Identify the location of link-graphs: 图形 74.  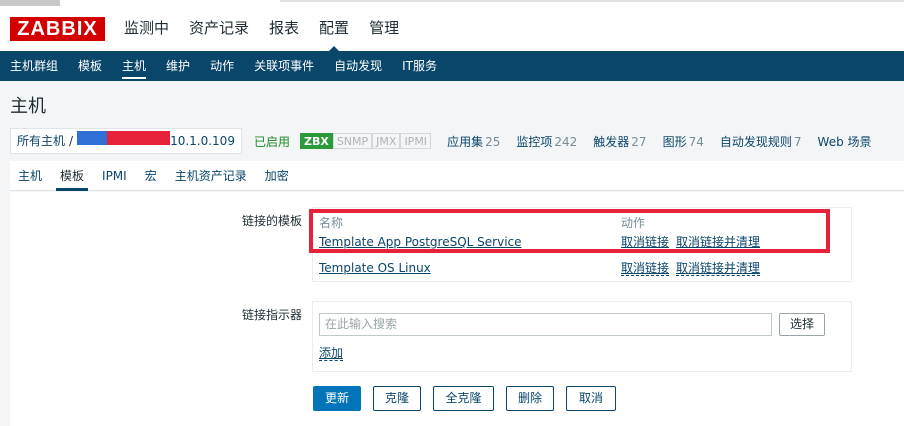
(683, 141).